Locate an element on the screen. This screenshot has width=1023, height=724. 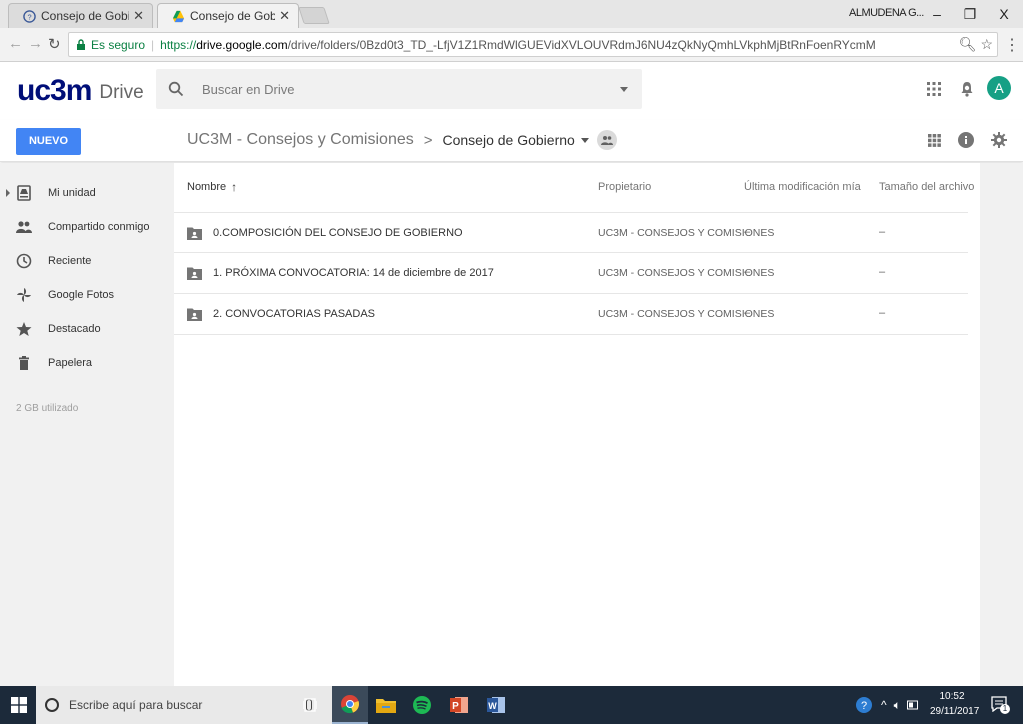
chrome-taskbar-app is located at coordinates (350, 705).